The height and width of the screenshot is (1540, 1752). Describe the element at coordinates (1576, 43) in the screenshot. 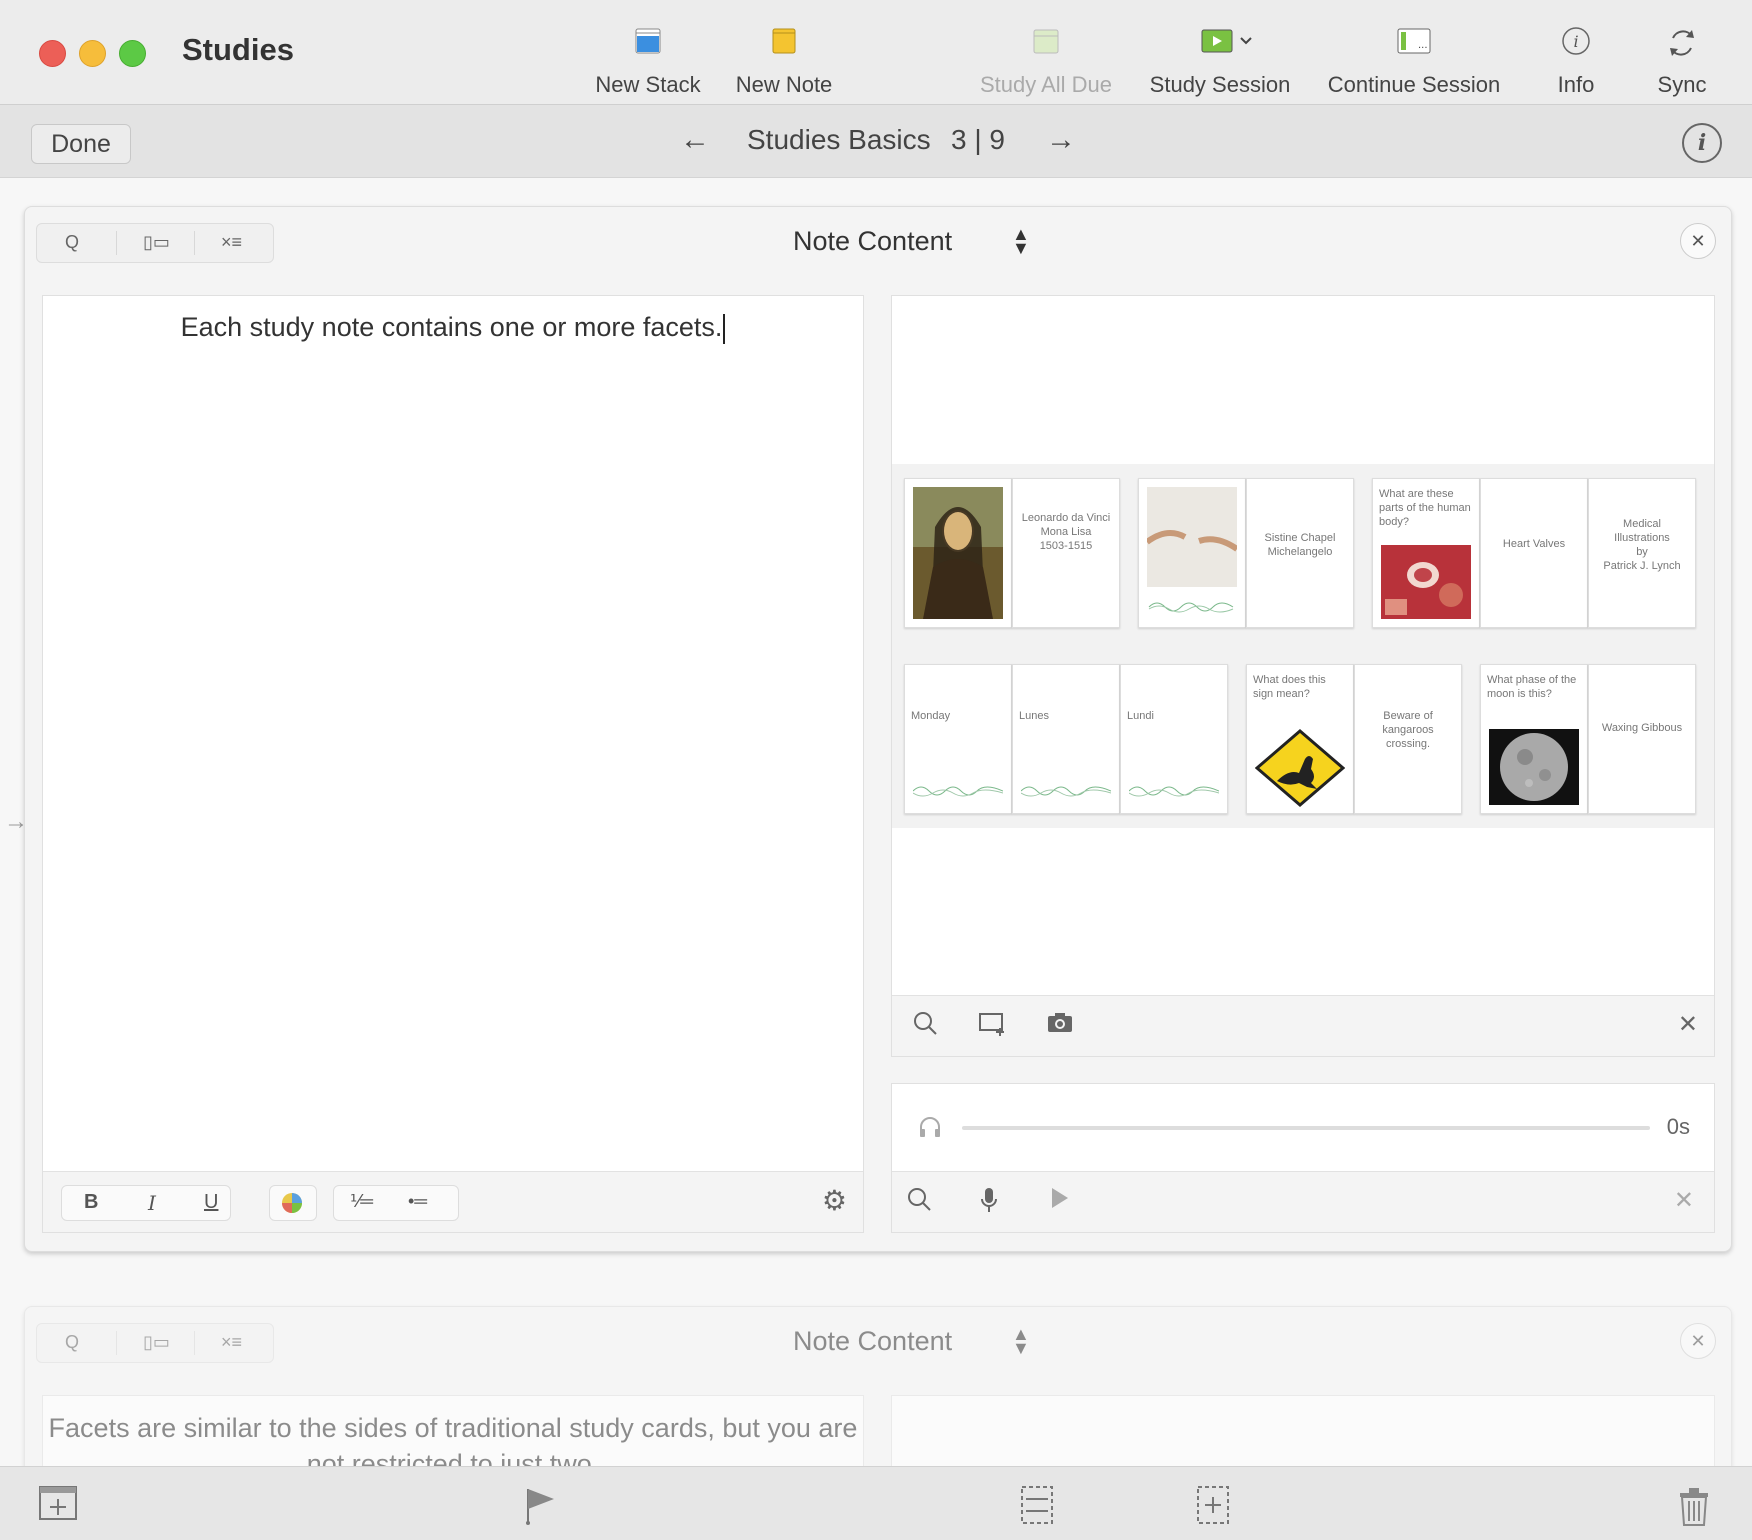

I see `info-icon: i` at that location.